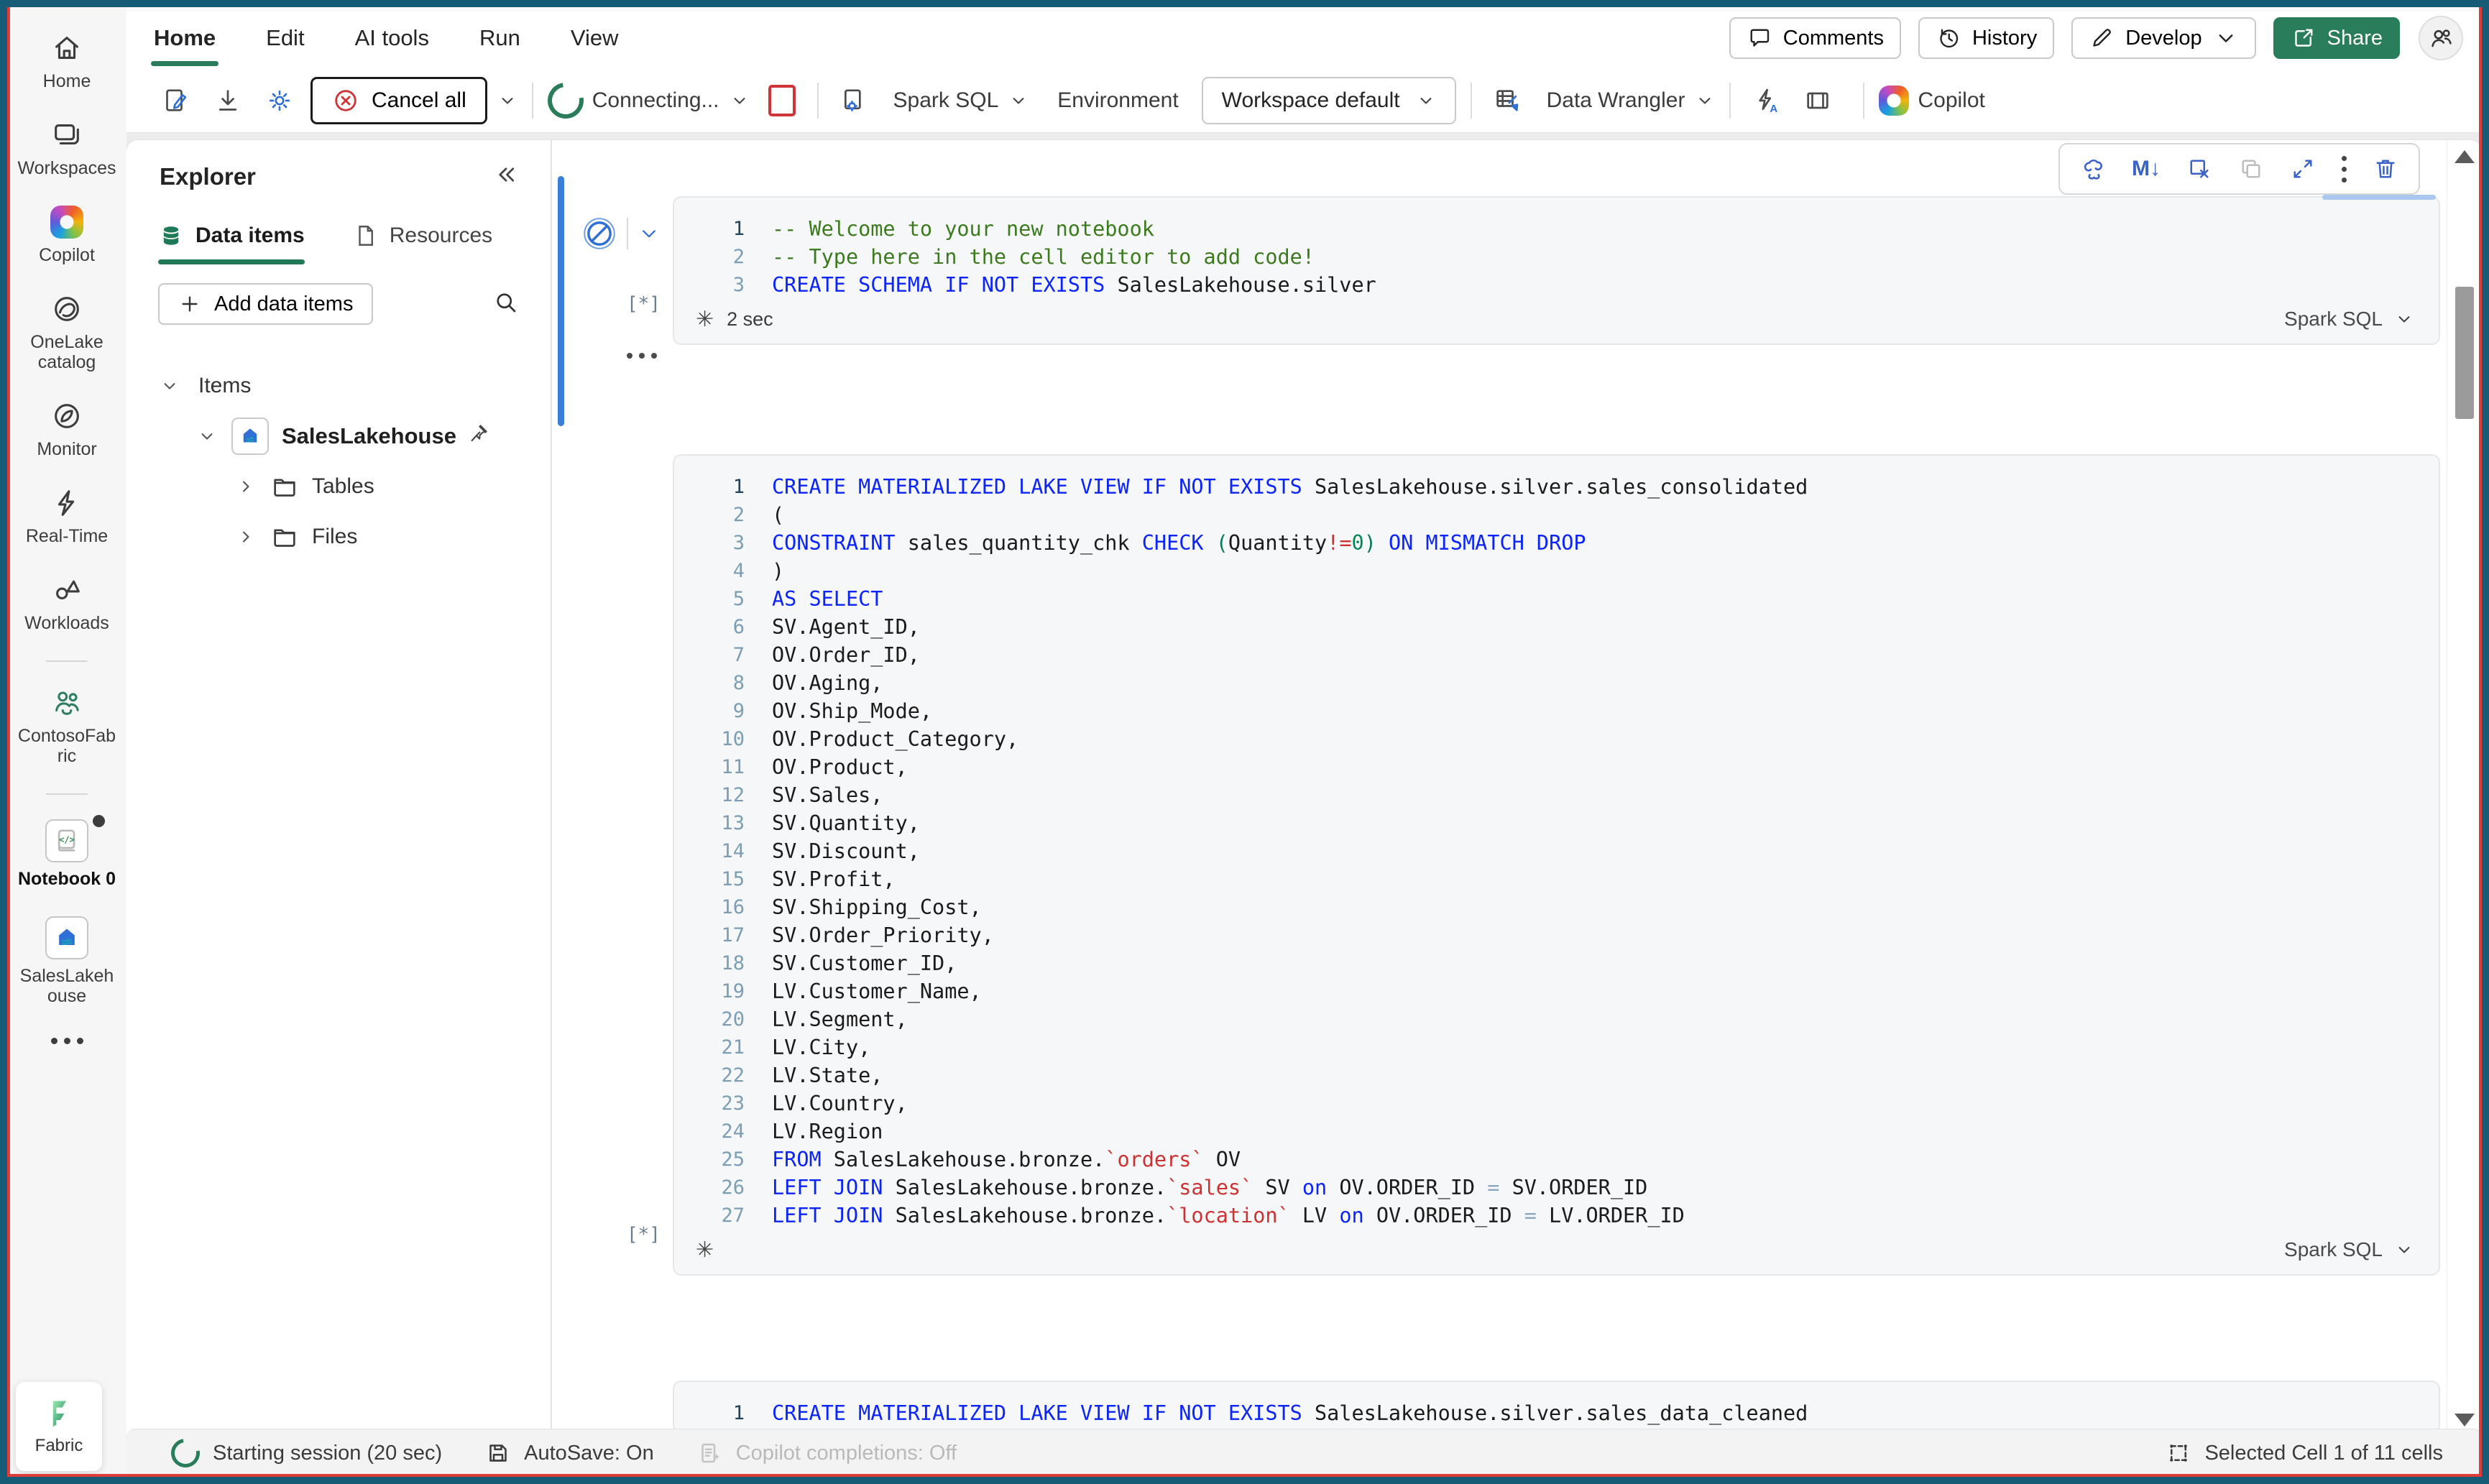  What do you see at coordinates (184, 45) in the screenshot?
I see `menu-tab-home: Home` at bounding box center [184, 45].